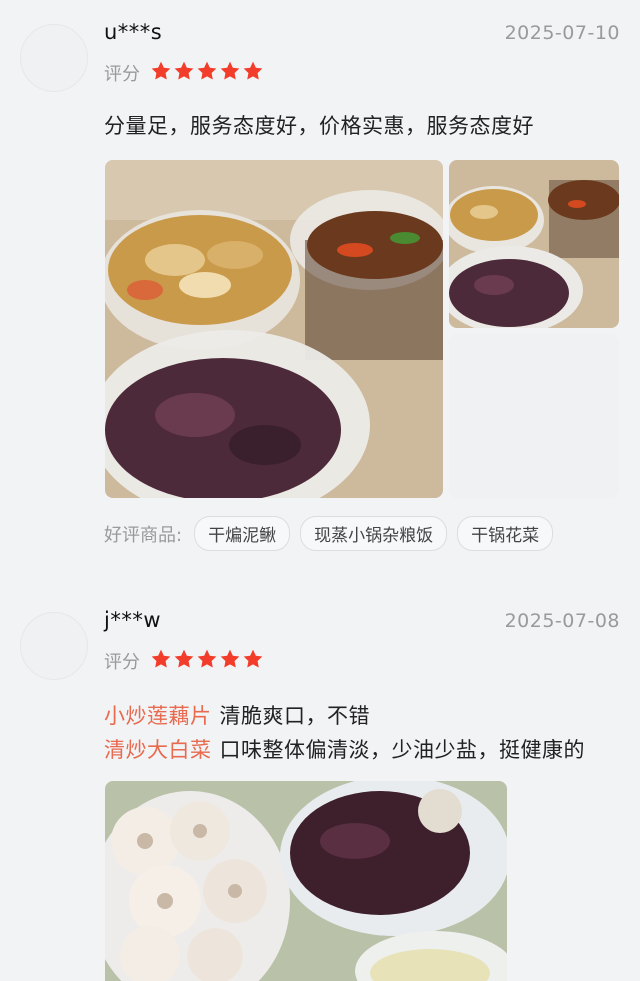 This screenshot has height=981, width=640. I want to click on dish-comment: 清脆爽口，不错, so click(294, 716).